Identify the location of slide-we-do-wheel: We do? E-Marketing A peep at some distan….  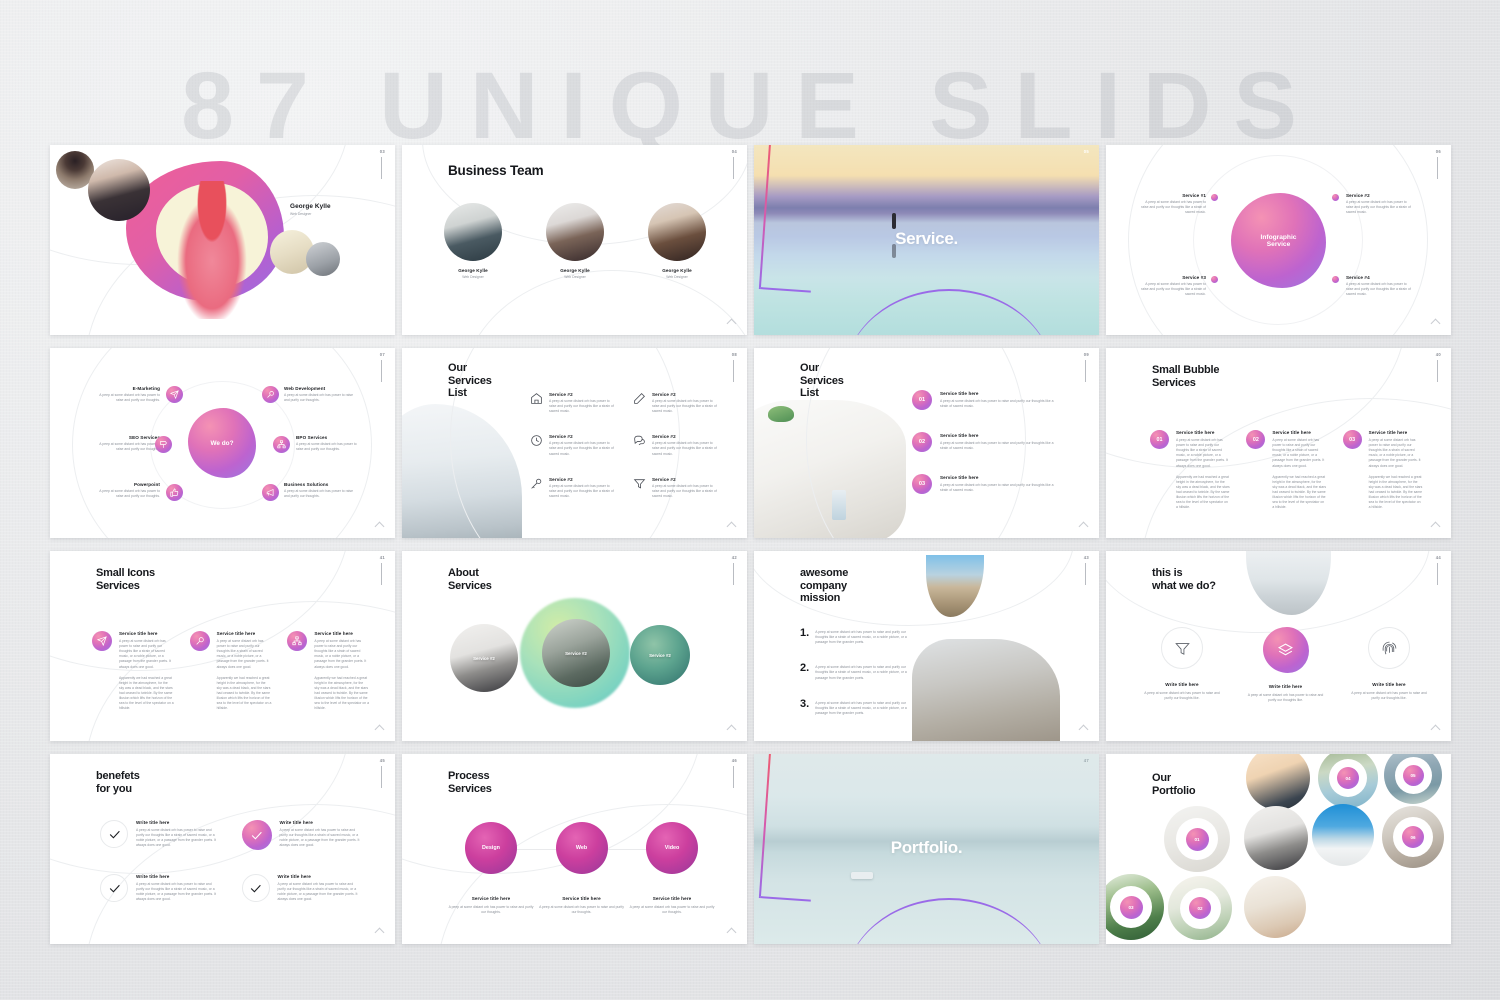
(222, 443).